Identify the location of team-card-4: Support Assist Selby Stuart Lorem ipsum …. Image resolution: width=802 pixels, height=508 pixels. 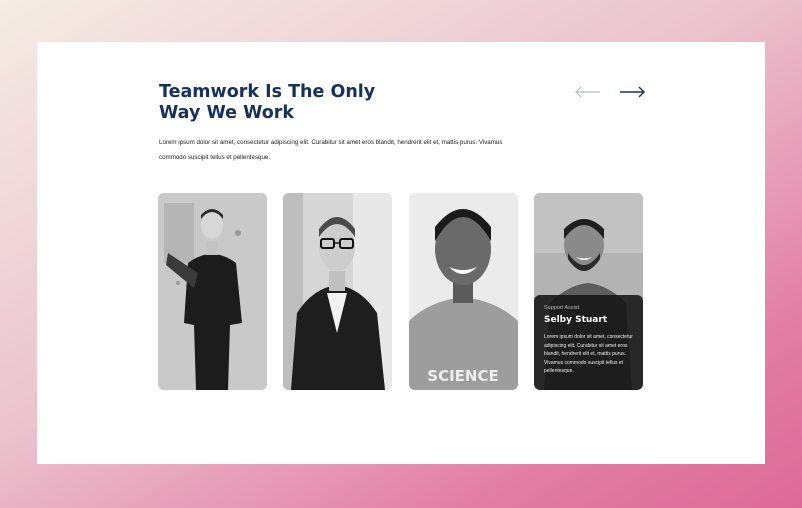
(588, 291).